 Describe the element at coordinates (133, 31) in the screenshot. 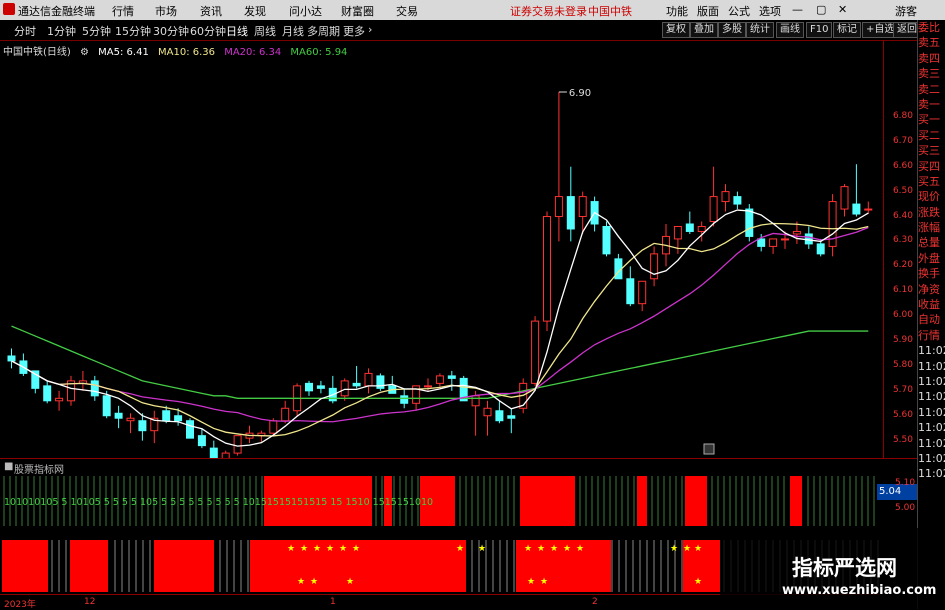

I see `period-15min: 15分钟` at that location.